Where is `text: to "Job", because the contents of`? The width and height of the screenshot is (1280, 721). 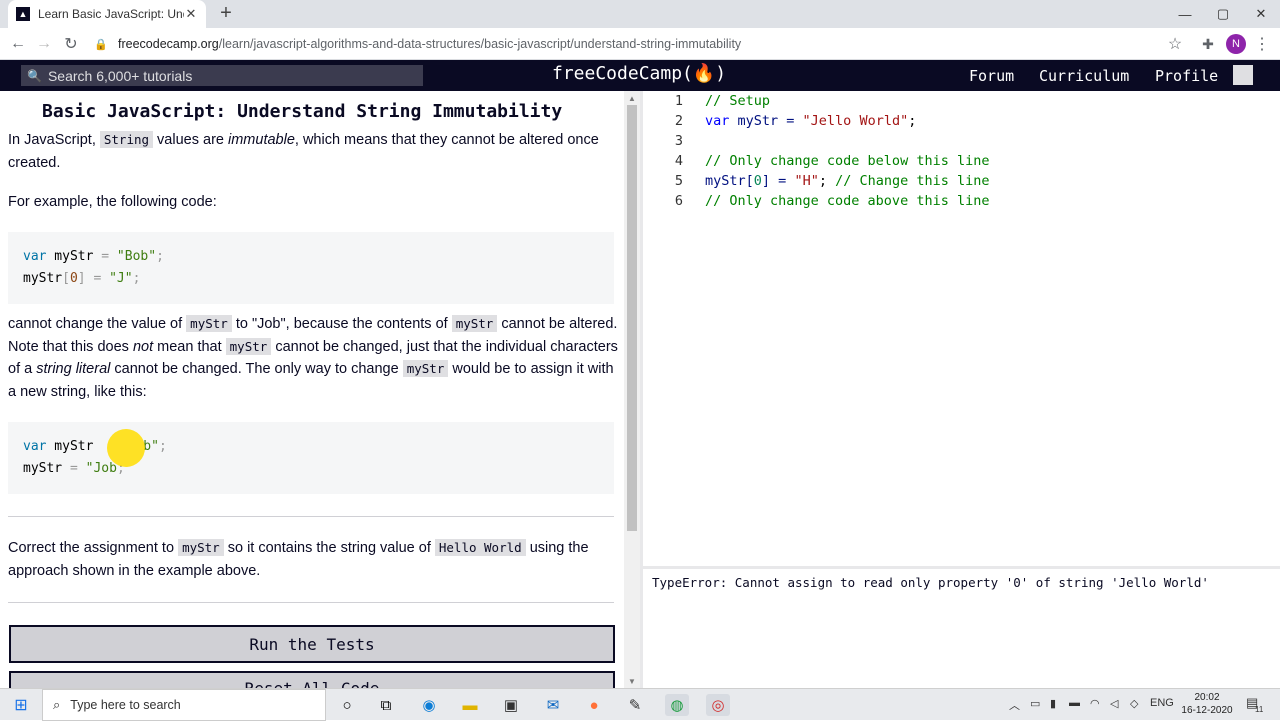
text: to "Job", because the contents of is located at coordinates (341, 324).